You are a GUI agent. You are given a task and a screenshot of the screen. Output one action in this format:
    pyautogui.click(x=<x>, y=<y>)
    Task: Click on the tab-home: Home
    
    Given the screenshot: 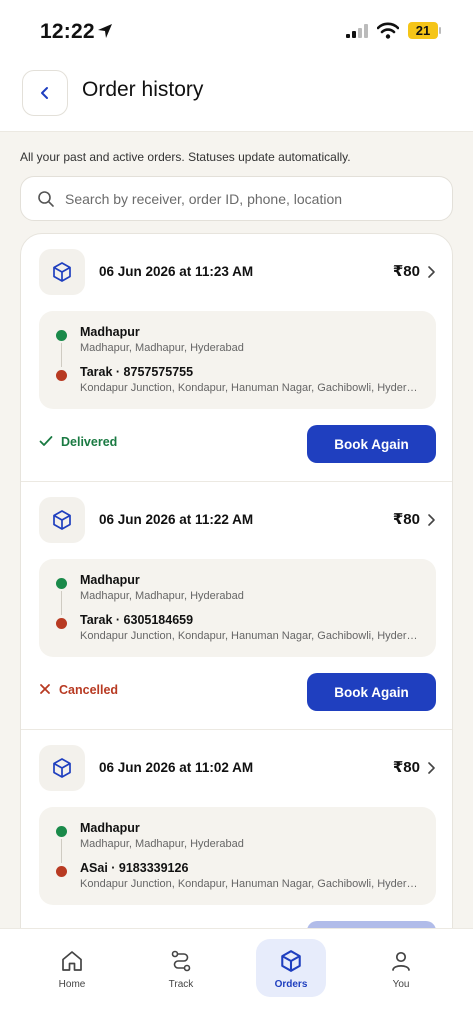 What is the action you would take?
    pyautogui.click(x=72, y=968)
    